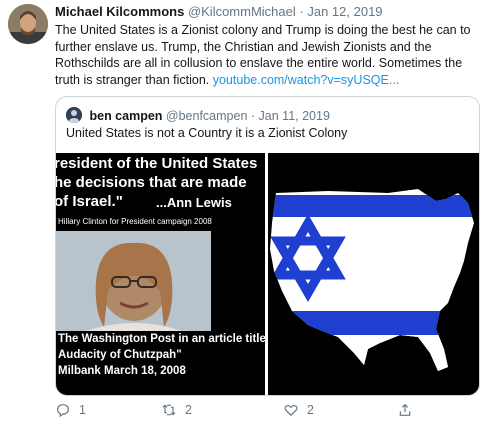 This screenshot has height=431, width=486. What do you see at coordinates (126, 116) in the screenshot?
I see `quoted-author-name: ben campen` at bounding box center [126, 116].